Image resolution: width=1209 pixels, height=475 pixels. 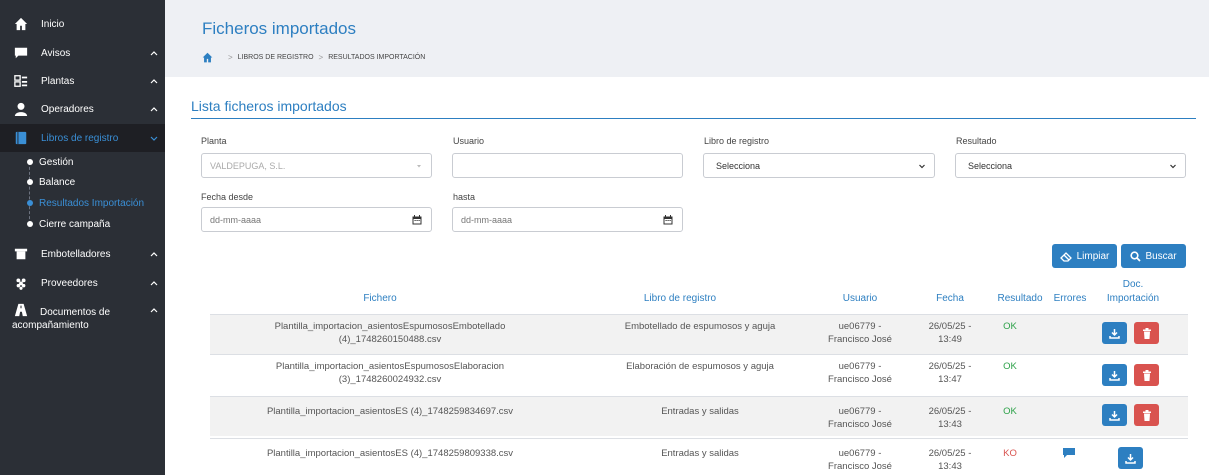 I want to click on sidebar-item-proveedores: Proveedores, so click(x=82, y=283).